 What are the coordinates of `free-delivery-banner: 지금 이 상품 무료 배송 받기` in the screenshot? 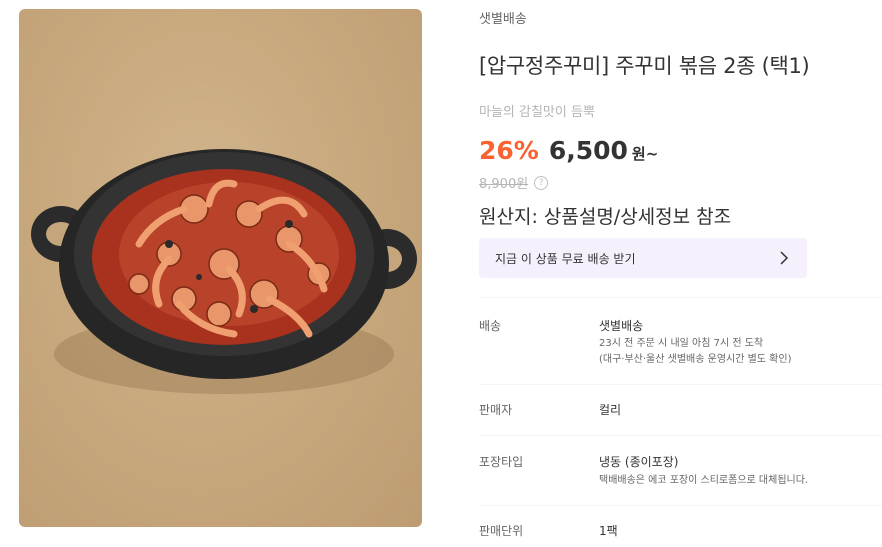 It's located at (643, 258).